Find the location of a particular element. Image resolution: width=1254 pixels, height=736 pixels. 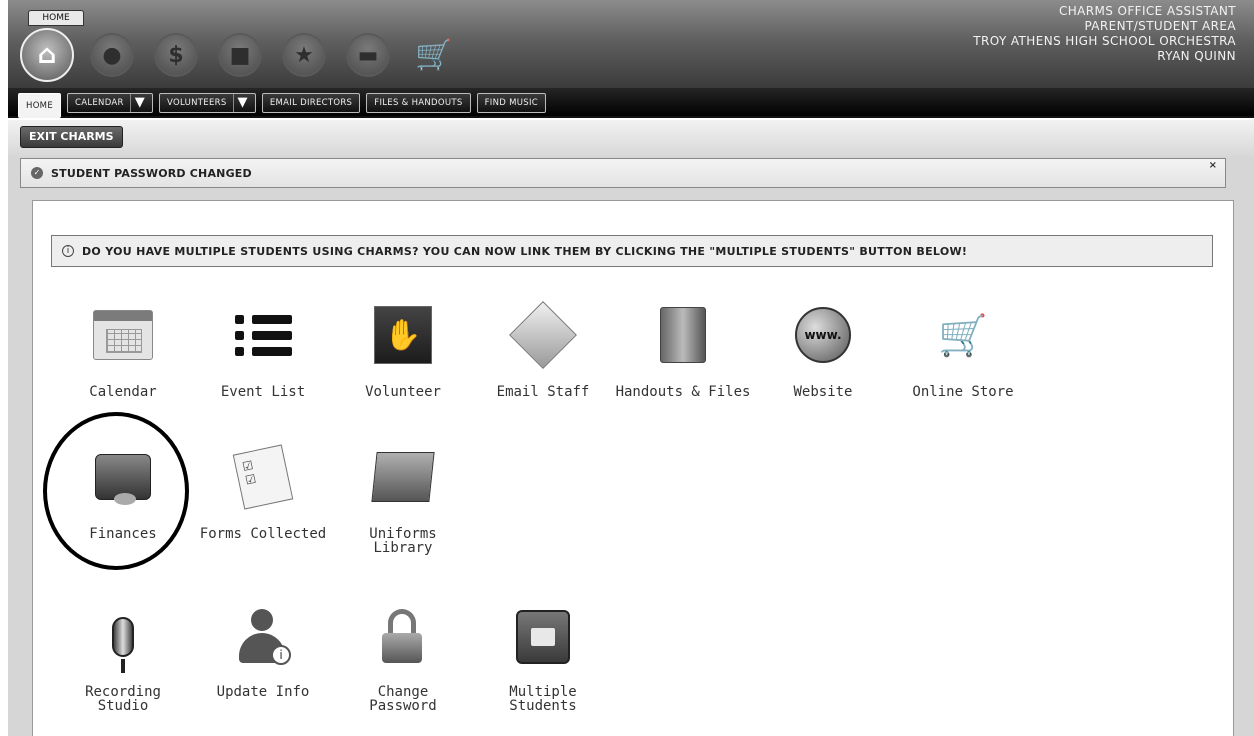

tile-label: Uniforms is located at coordinates (403, 534).